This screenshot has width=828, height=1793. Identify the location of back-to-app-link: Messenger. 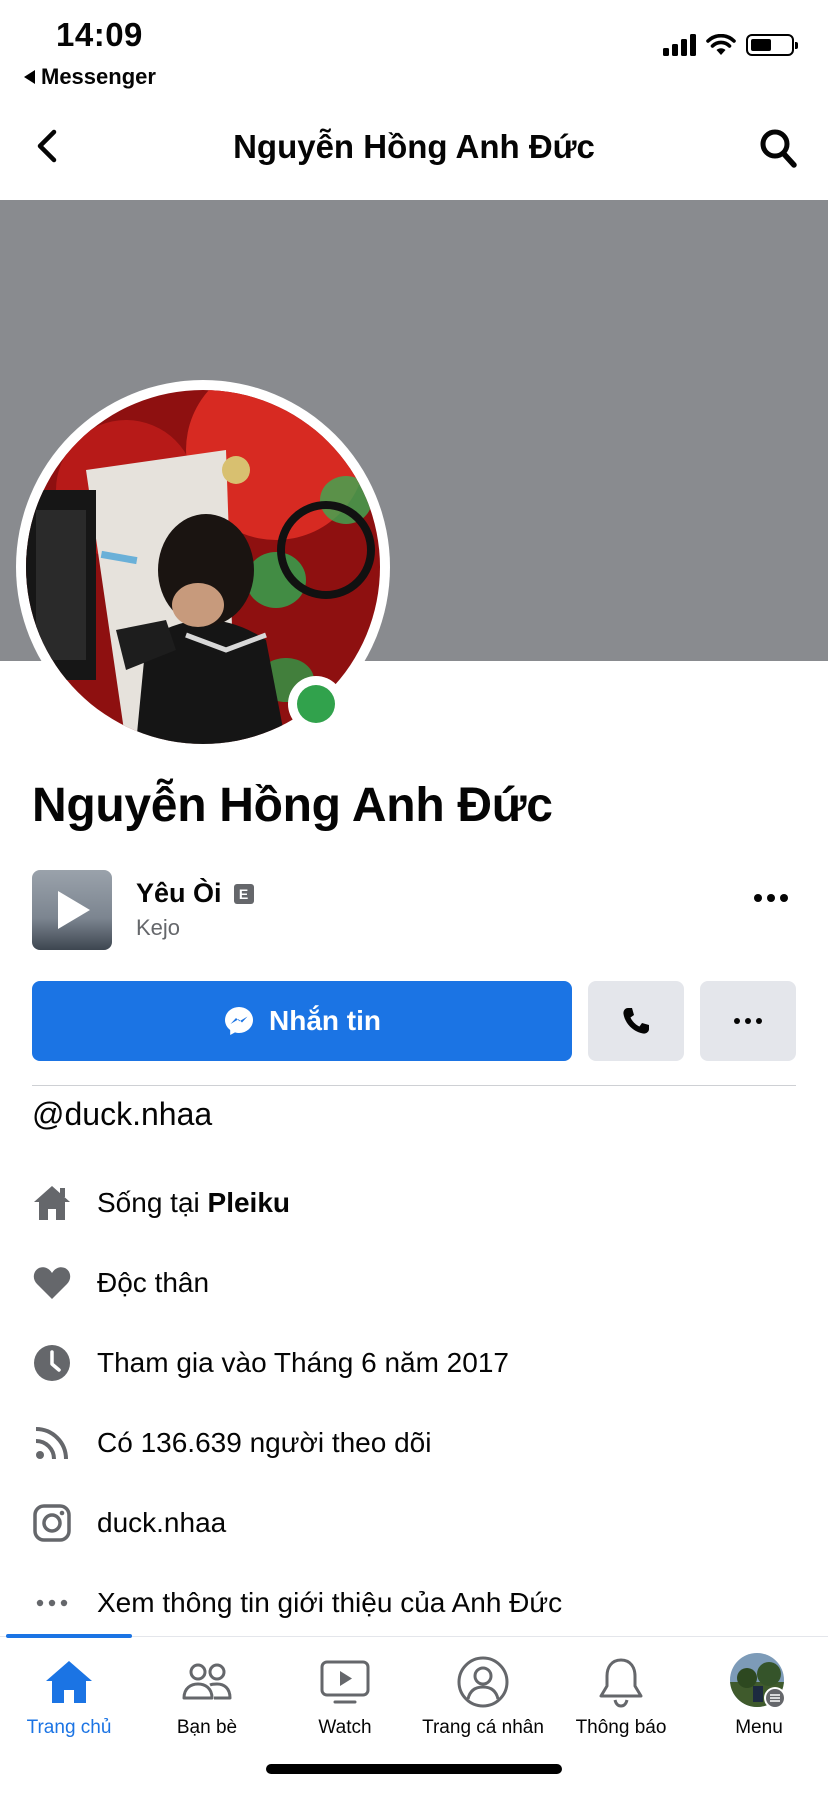
(90, 77).